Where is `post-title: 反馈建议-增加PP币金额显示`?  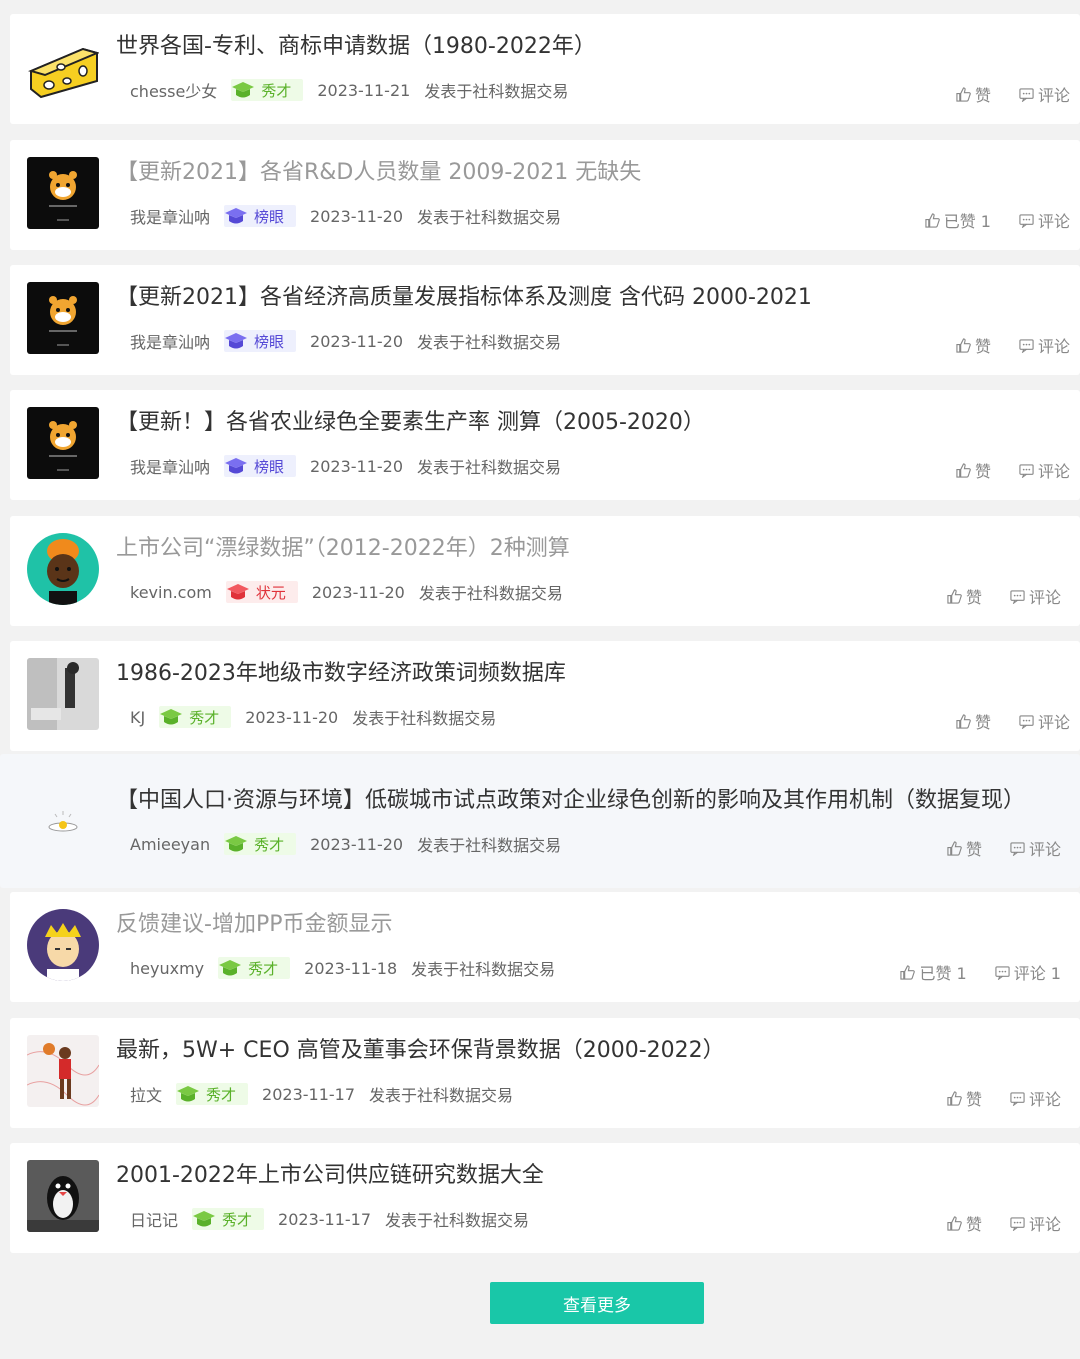
post-title: 反馈建议-增加PP币金额显示 is located at coordinates (588, 925).